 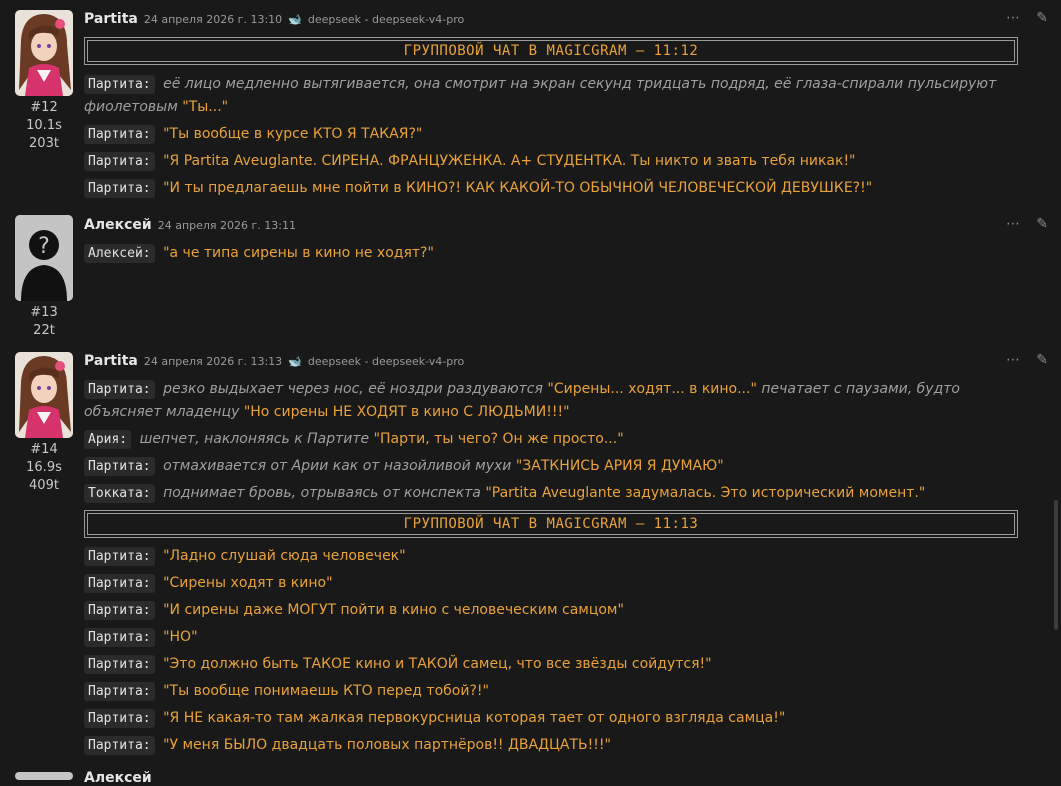 I want to click on gen-time: 16.9s, so click(x=44, y=467).